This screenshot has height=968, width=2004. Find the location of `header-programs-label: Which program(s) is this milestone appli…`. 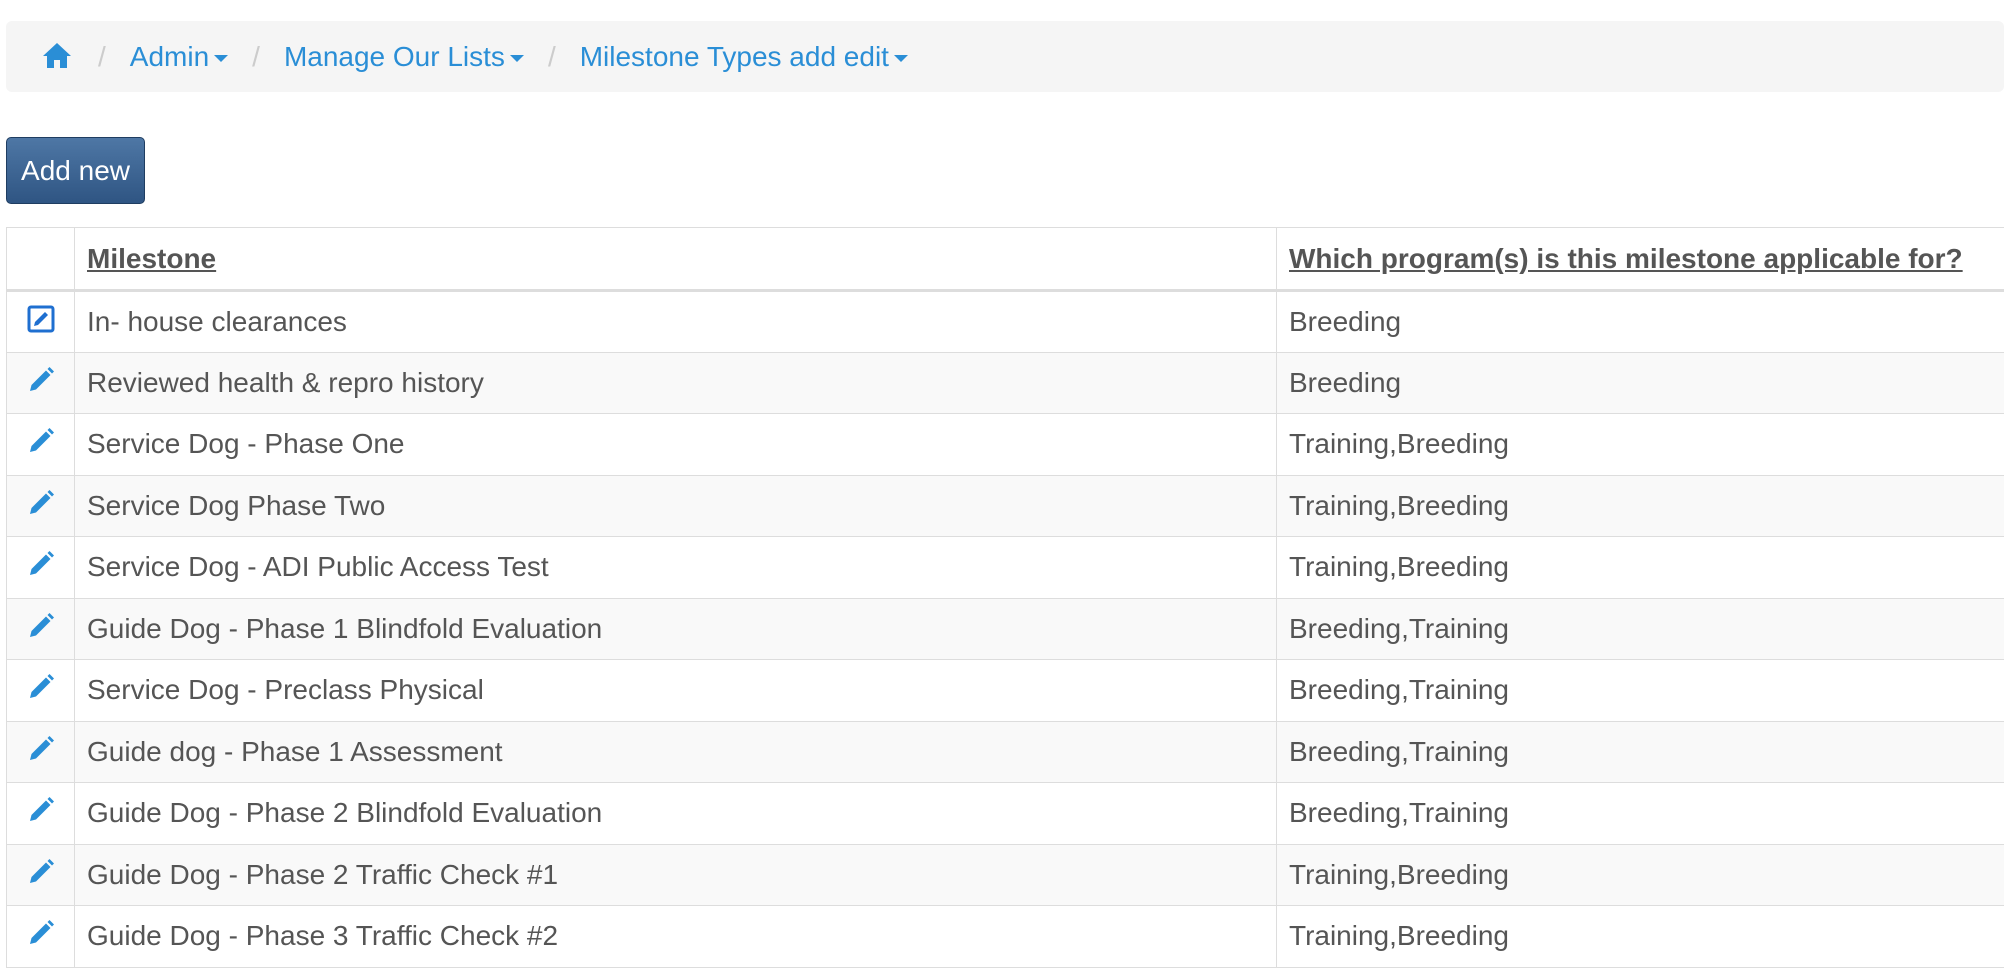

header-programs-label: Which program(s) is this milestone appli… is located at coordinates (1626, 258).